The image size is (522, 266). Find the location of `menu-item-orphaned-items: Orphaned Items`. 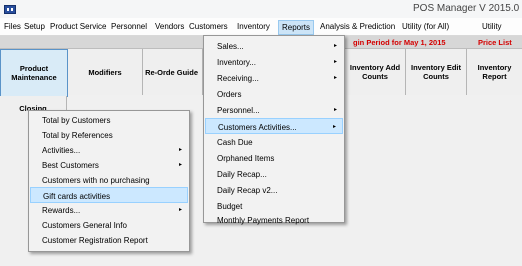

menu-item-orphaned-items: Orphaned Items is located at coordinates (274, 158).